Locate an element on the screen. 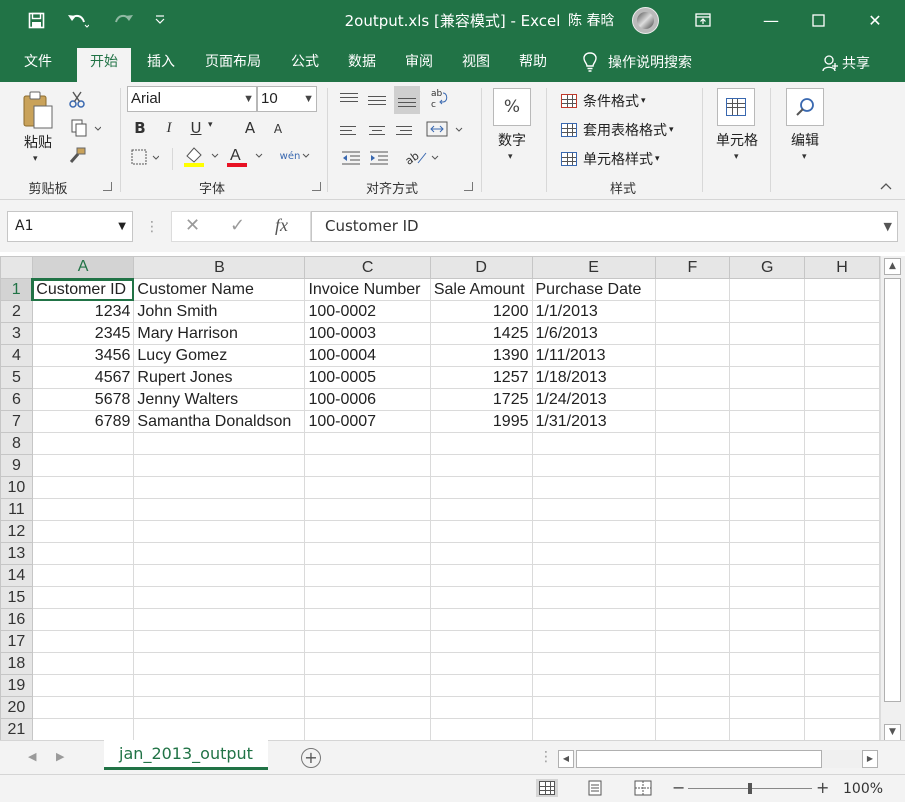 The image size is (905, 802). align-center-icon is located at coordinates (378, 130).